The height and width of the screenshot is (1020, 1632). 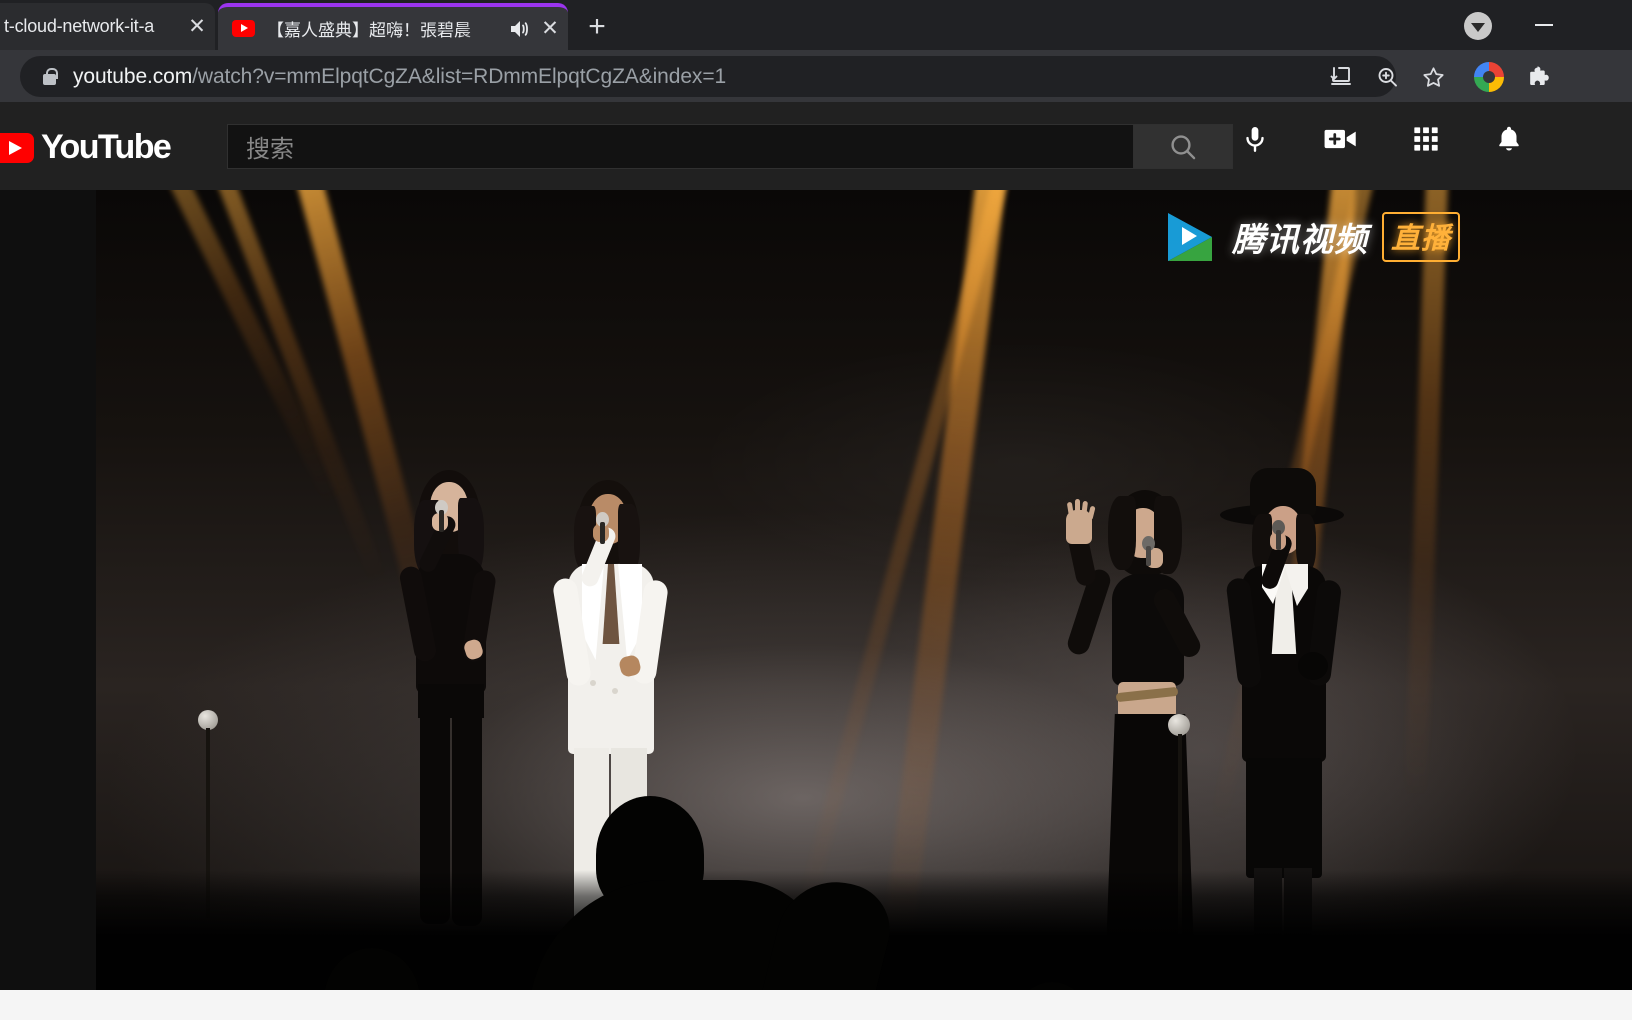 I want to click on page-bottom-strip, so click(x=816, y=1005).